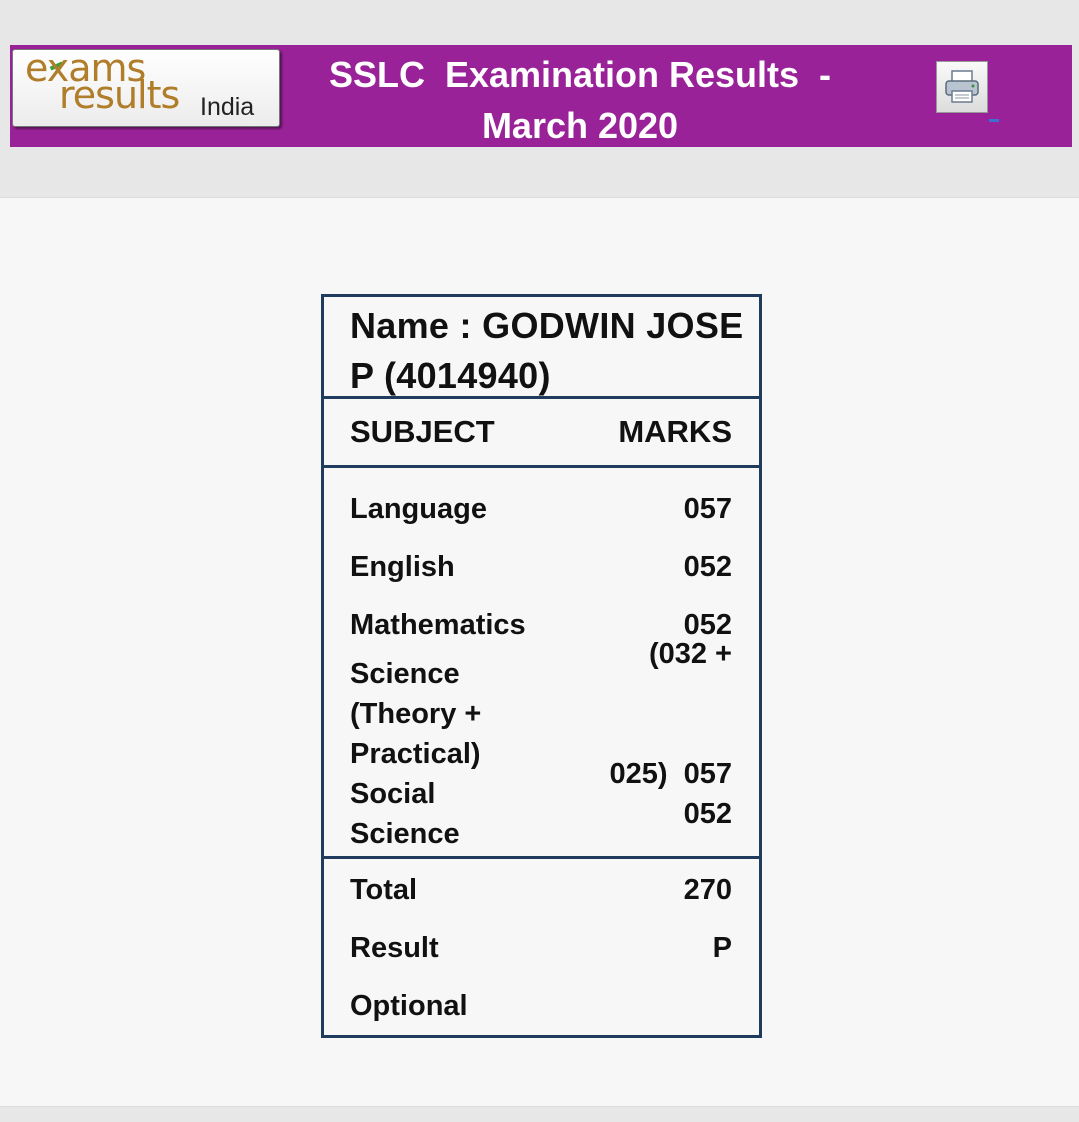 This screenshot has width=1079, height=1122. What do you see at coordinates (384, 890) in the screenshot?
I see `summary-label: Total` at bounding box center [384, 890].